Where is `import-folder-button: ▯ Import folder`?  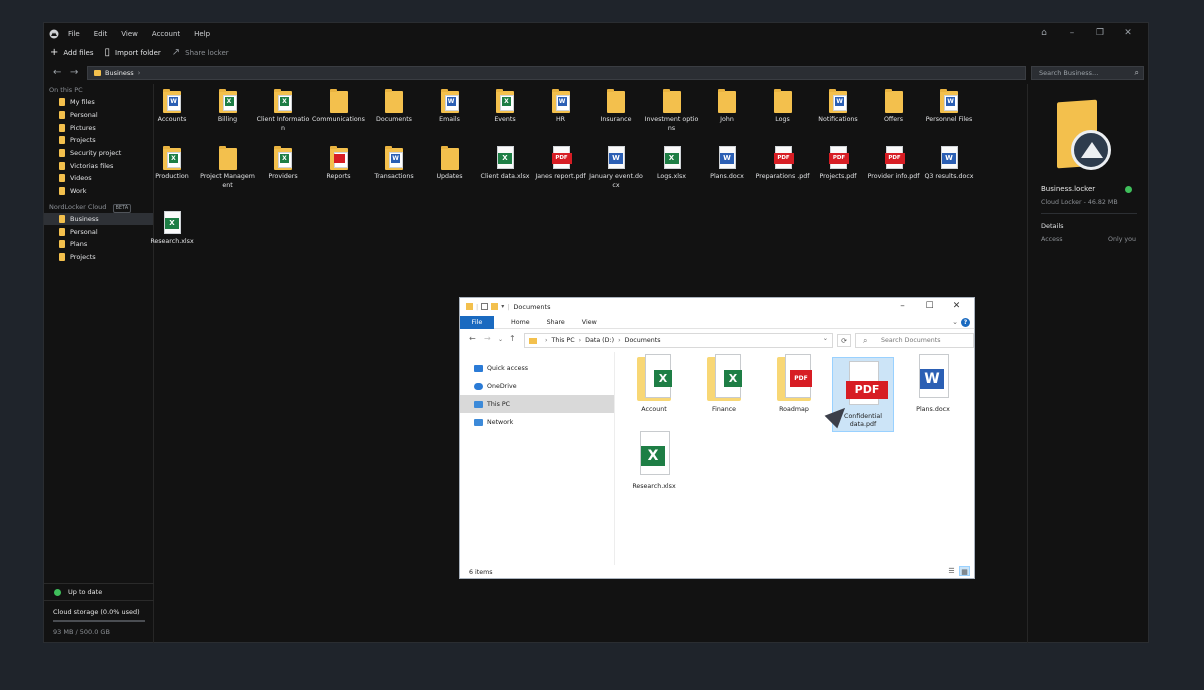
import-folder-button: ▯ Import folder is located at coordinates (132, 53).